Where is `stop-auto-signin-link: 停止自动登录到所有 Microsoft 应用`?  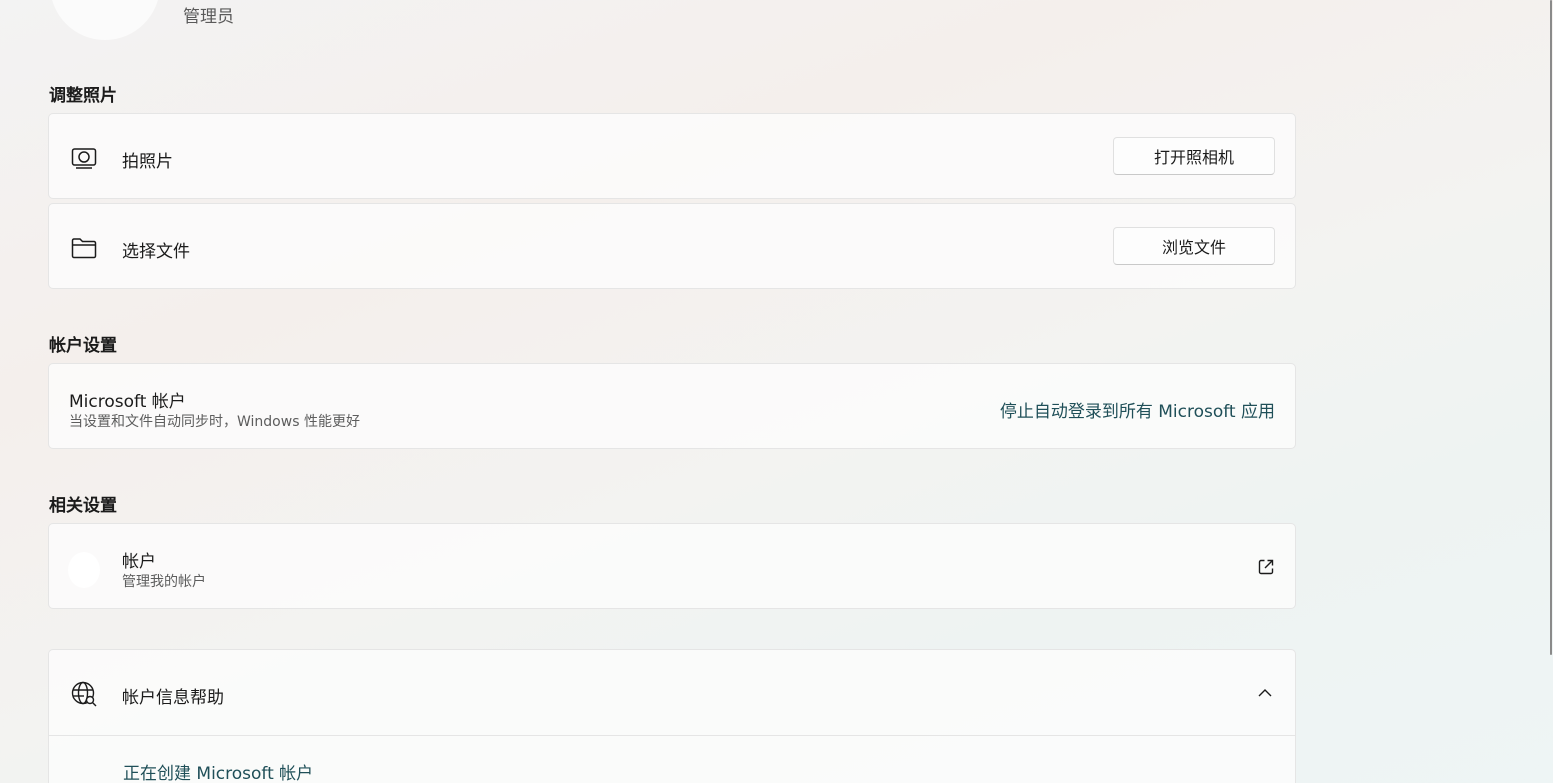
stop-auto-signin-link: 停止自动登录到所有 Microsoft 应用 is located at coordinates (1137, 409).